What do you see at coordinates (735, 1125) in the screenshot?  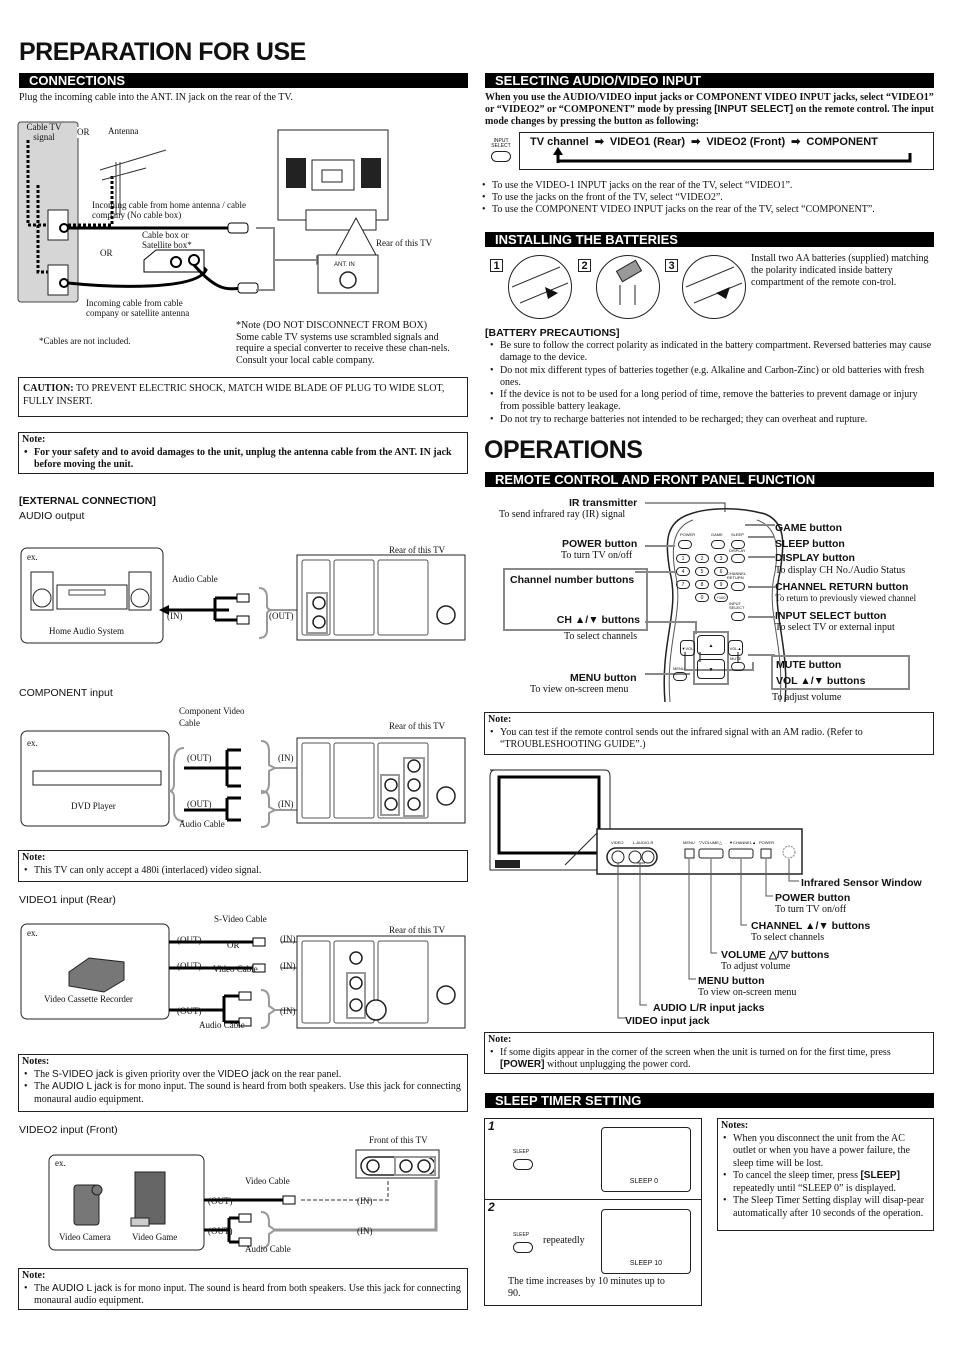 I see `sleep-notes-title: Notes:` at bounding box center [735, 1125].